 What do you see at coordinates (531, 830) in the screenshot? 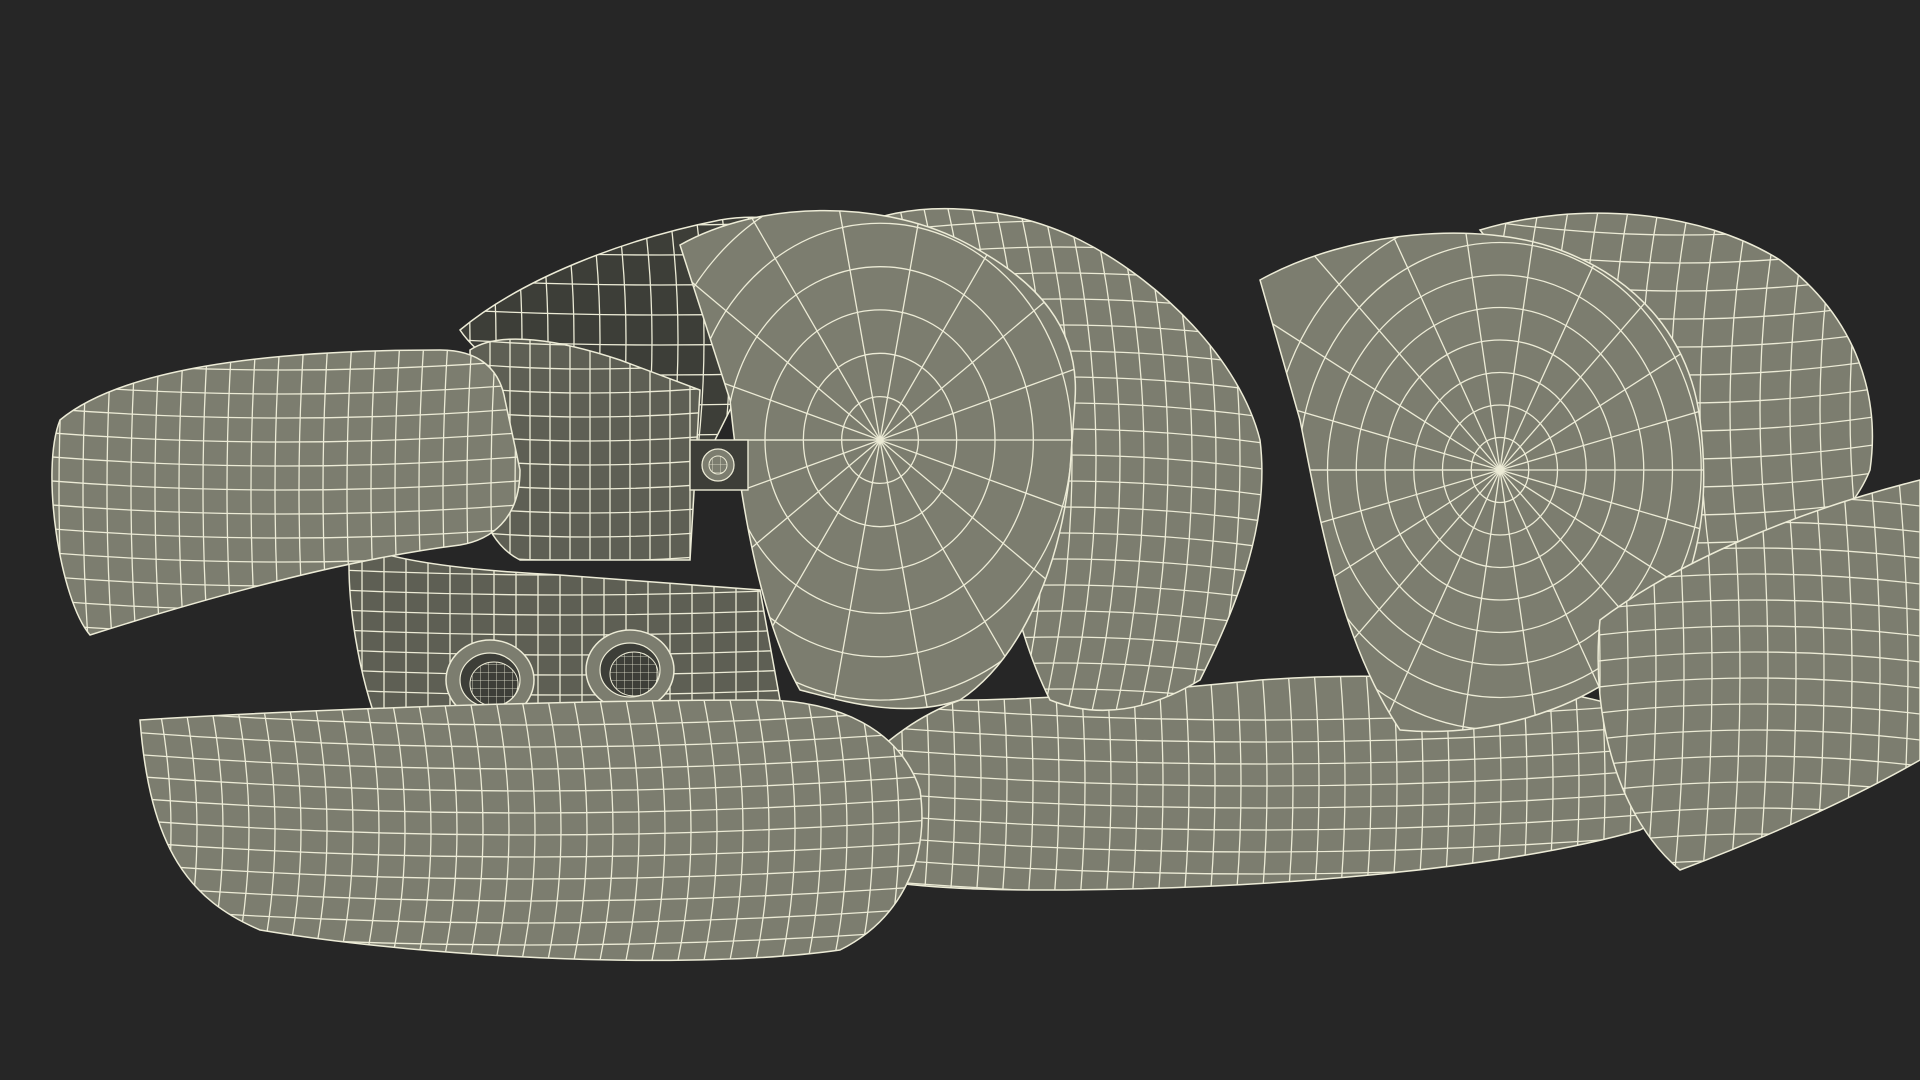
I see `lower-finger` at bounding box center [531, 830].